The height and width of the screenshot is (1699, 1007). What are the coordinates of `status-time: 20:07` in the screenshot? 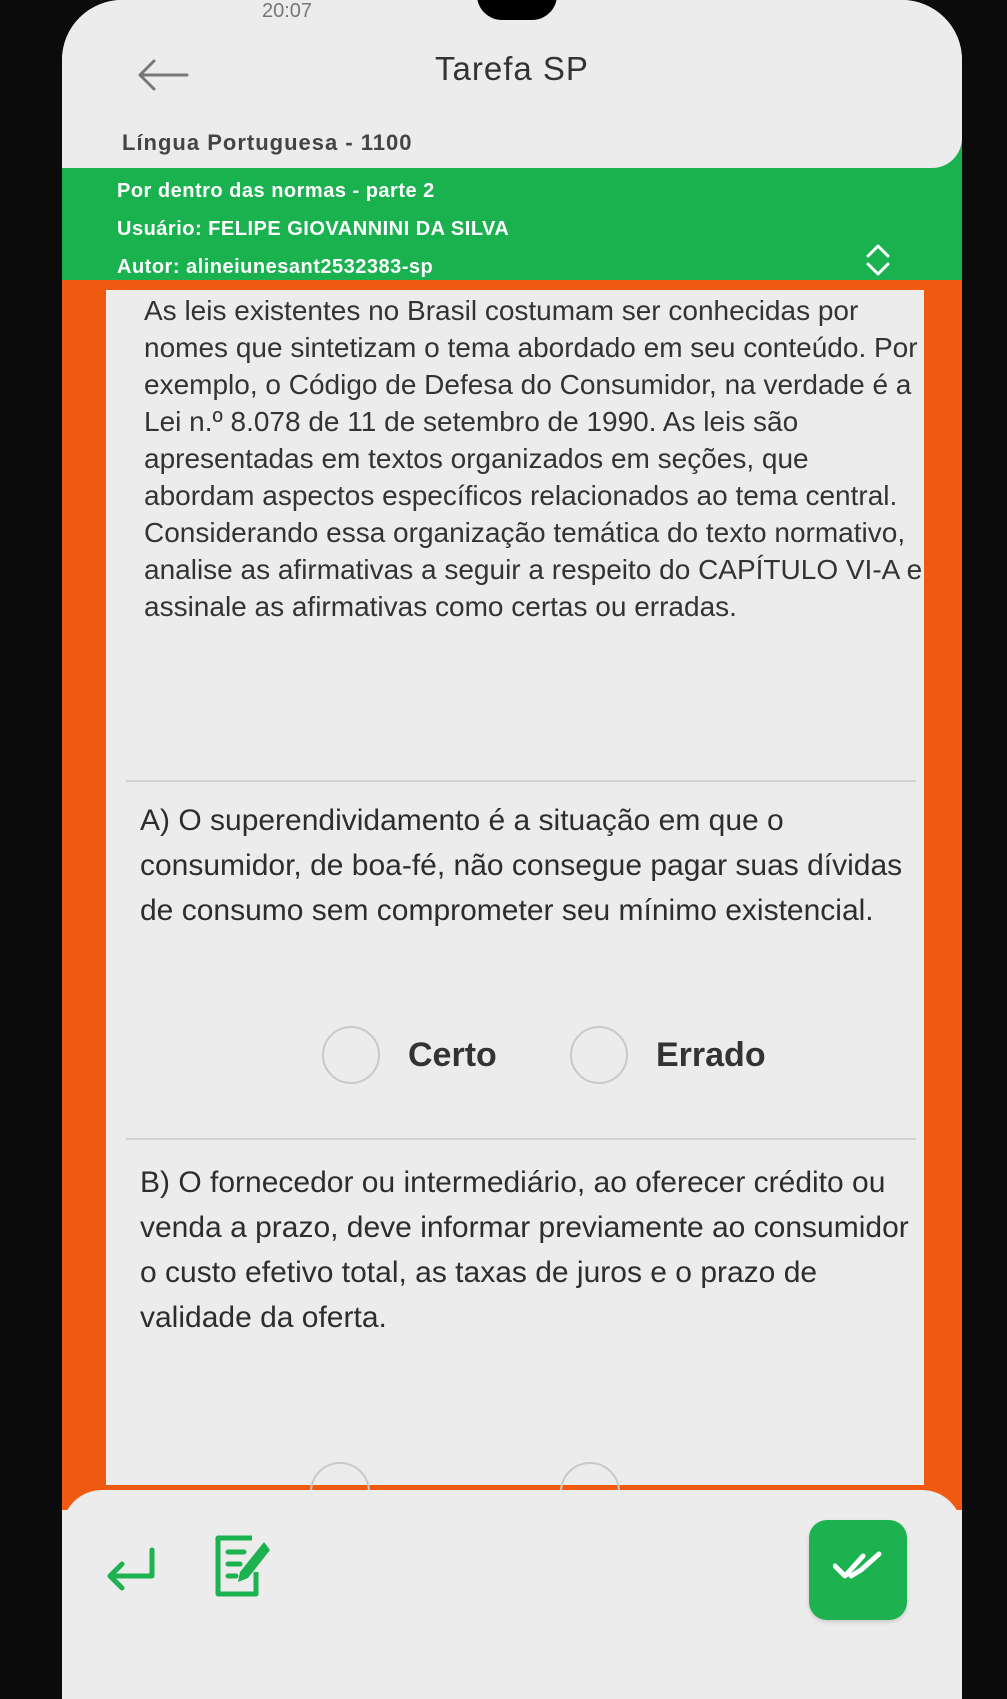 It's located at (287, 11).